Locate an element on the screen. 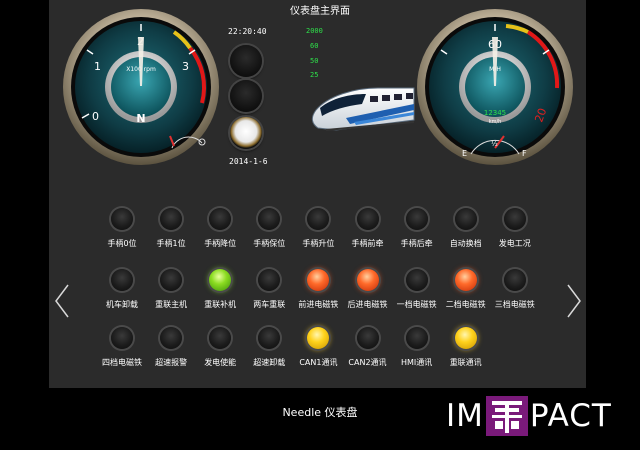 This screenshot has height=450, width=640. readout-1: 2000 is located at coordinates (314, 31).